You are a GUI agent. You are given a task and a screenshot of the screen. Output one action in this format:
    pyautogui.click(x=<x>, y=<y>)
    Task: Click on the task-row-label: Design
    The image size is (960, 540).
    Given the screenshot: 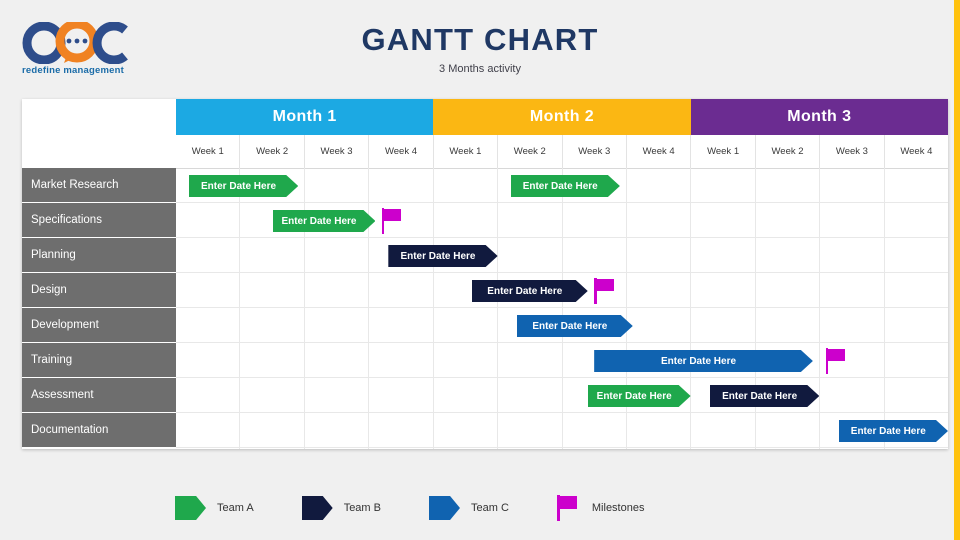 What is the action you would take?
    pyautogui.click(x=99, y=290)
    